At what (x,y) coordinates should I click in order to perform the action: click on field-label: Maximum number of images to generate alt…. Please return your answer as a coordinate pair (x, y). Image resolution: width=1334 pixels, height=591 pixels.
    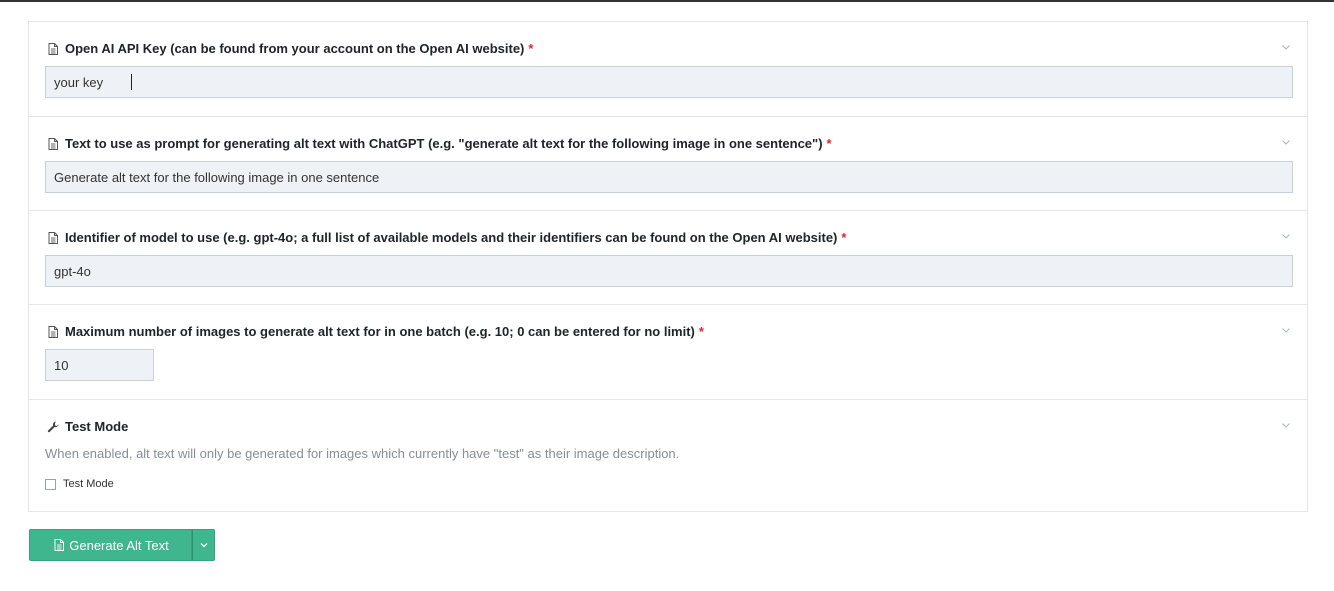
    Looking at the image, I should click on (375, 331).